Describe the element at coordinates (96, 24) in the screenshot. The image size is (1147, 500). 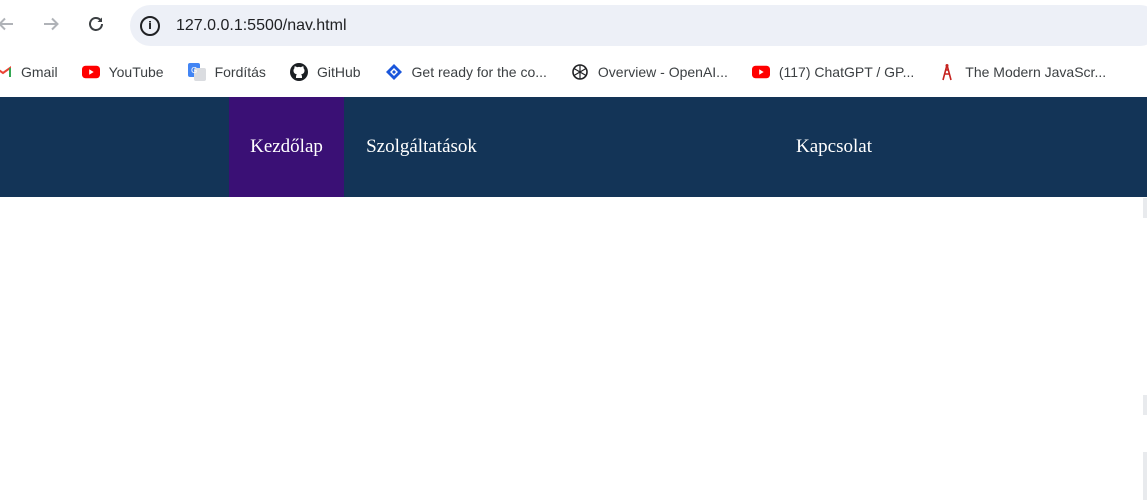
I see `reload-icon` at that location.